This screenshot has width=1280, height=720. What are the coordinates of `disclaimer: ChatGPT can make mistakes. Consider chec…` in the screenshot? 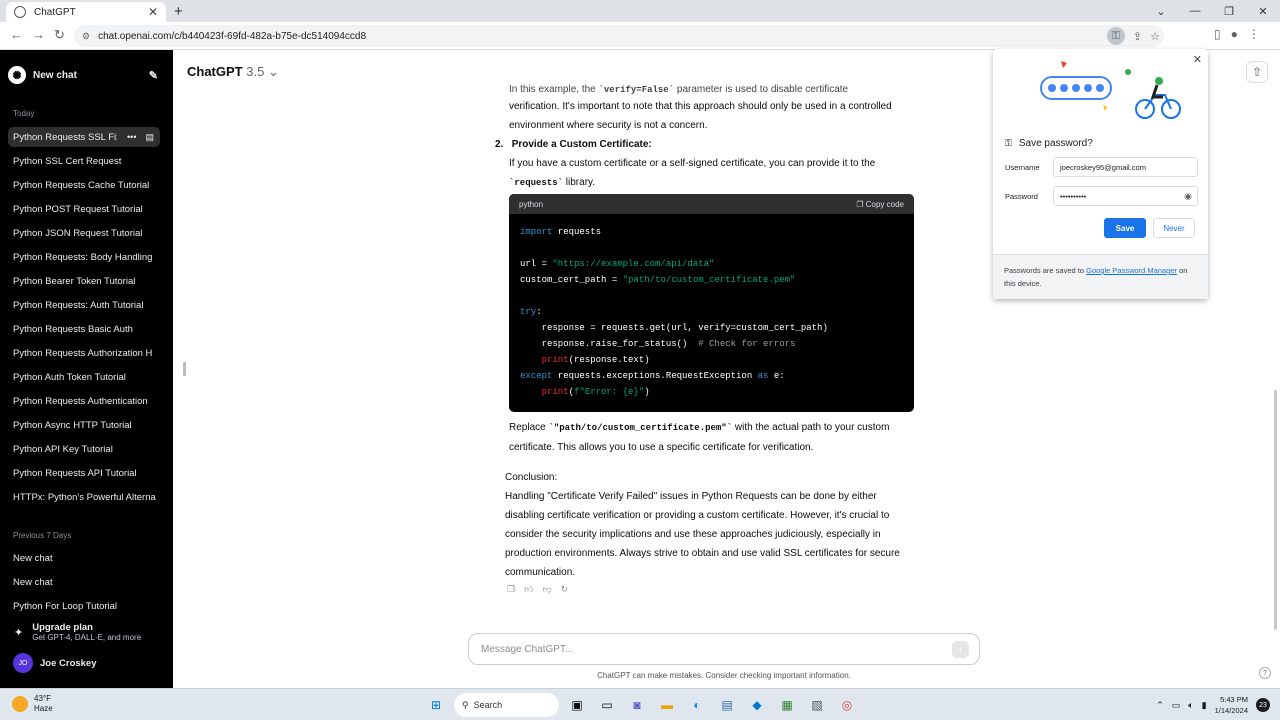 It's located at (724, 675).